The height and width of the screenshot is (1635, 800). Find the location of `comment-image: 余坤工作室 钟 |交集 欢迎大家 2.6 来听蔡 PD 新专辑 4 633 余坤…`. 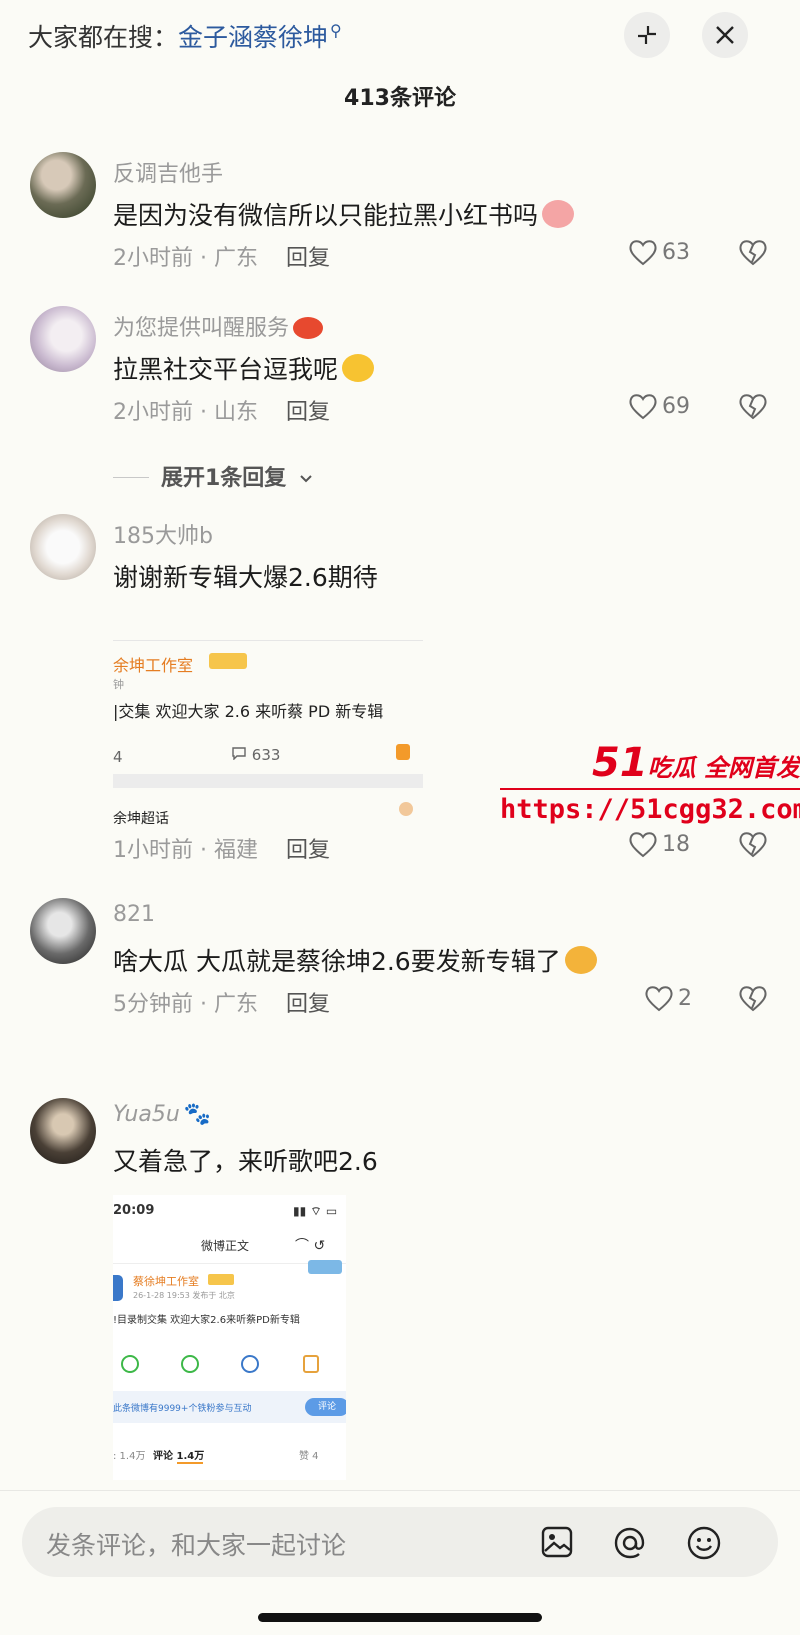

comment-image: 余坤工作室 钟 |交集 欢迎大家 2.6 来听蔡 PD 新专辑 4 633 余坤… is located at coordinates (268, 747).